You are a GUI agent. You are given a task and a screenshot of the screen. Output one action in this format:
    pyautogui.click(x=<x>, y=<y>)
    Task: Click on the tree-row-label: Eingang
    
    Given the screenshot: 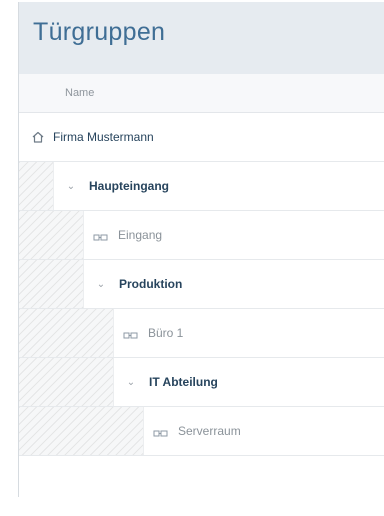 What is the action you would take?
    pyautogui.click(x=140, y=235)
    